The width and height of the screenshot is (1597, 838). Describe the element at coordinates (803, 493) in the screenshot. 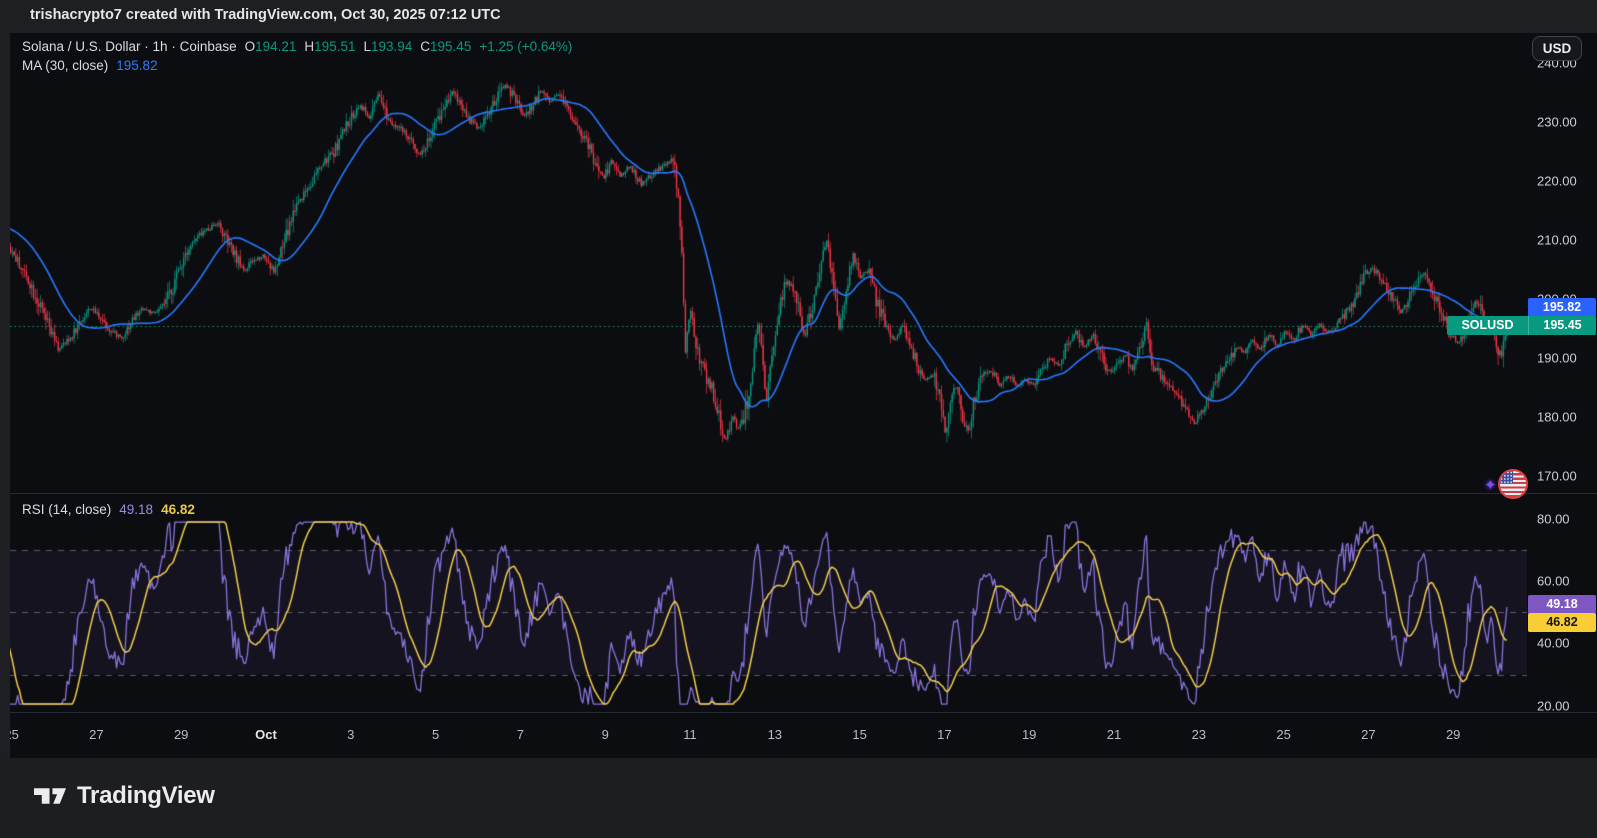

I see `pane-separator` at that location.